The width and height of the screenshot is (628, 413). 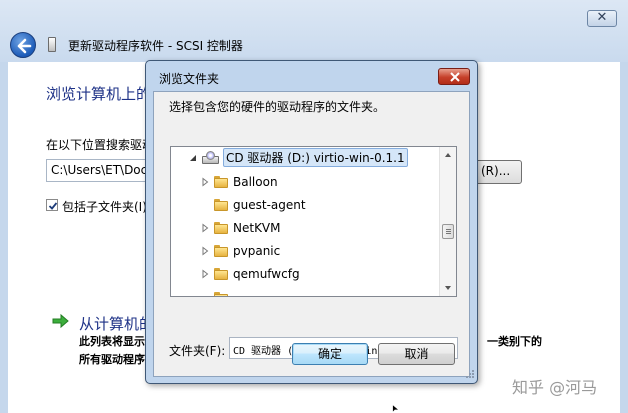 I want to click on checkmark-icon, so click(x=53, y=206).